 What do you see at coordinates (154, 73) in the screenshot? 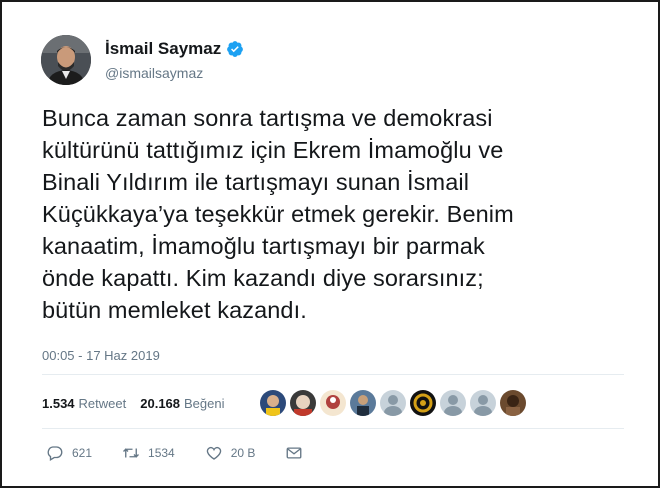
I see `author-handle: @ismailsaymaz` at bounding box center [154, 73].